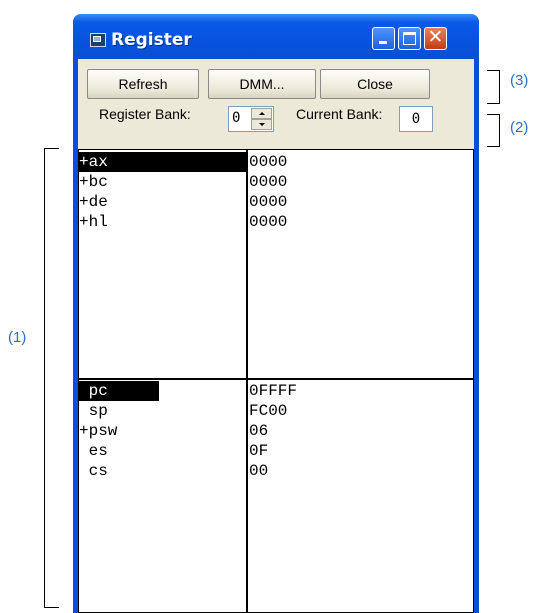  I want to click on register-value-bc: 0000, so click(268, 182).